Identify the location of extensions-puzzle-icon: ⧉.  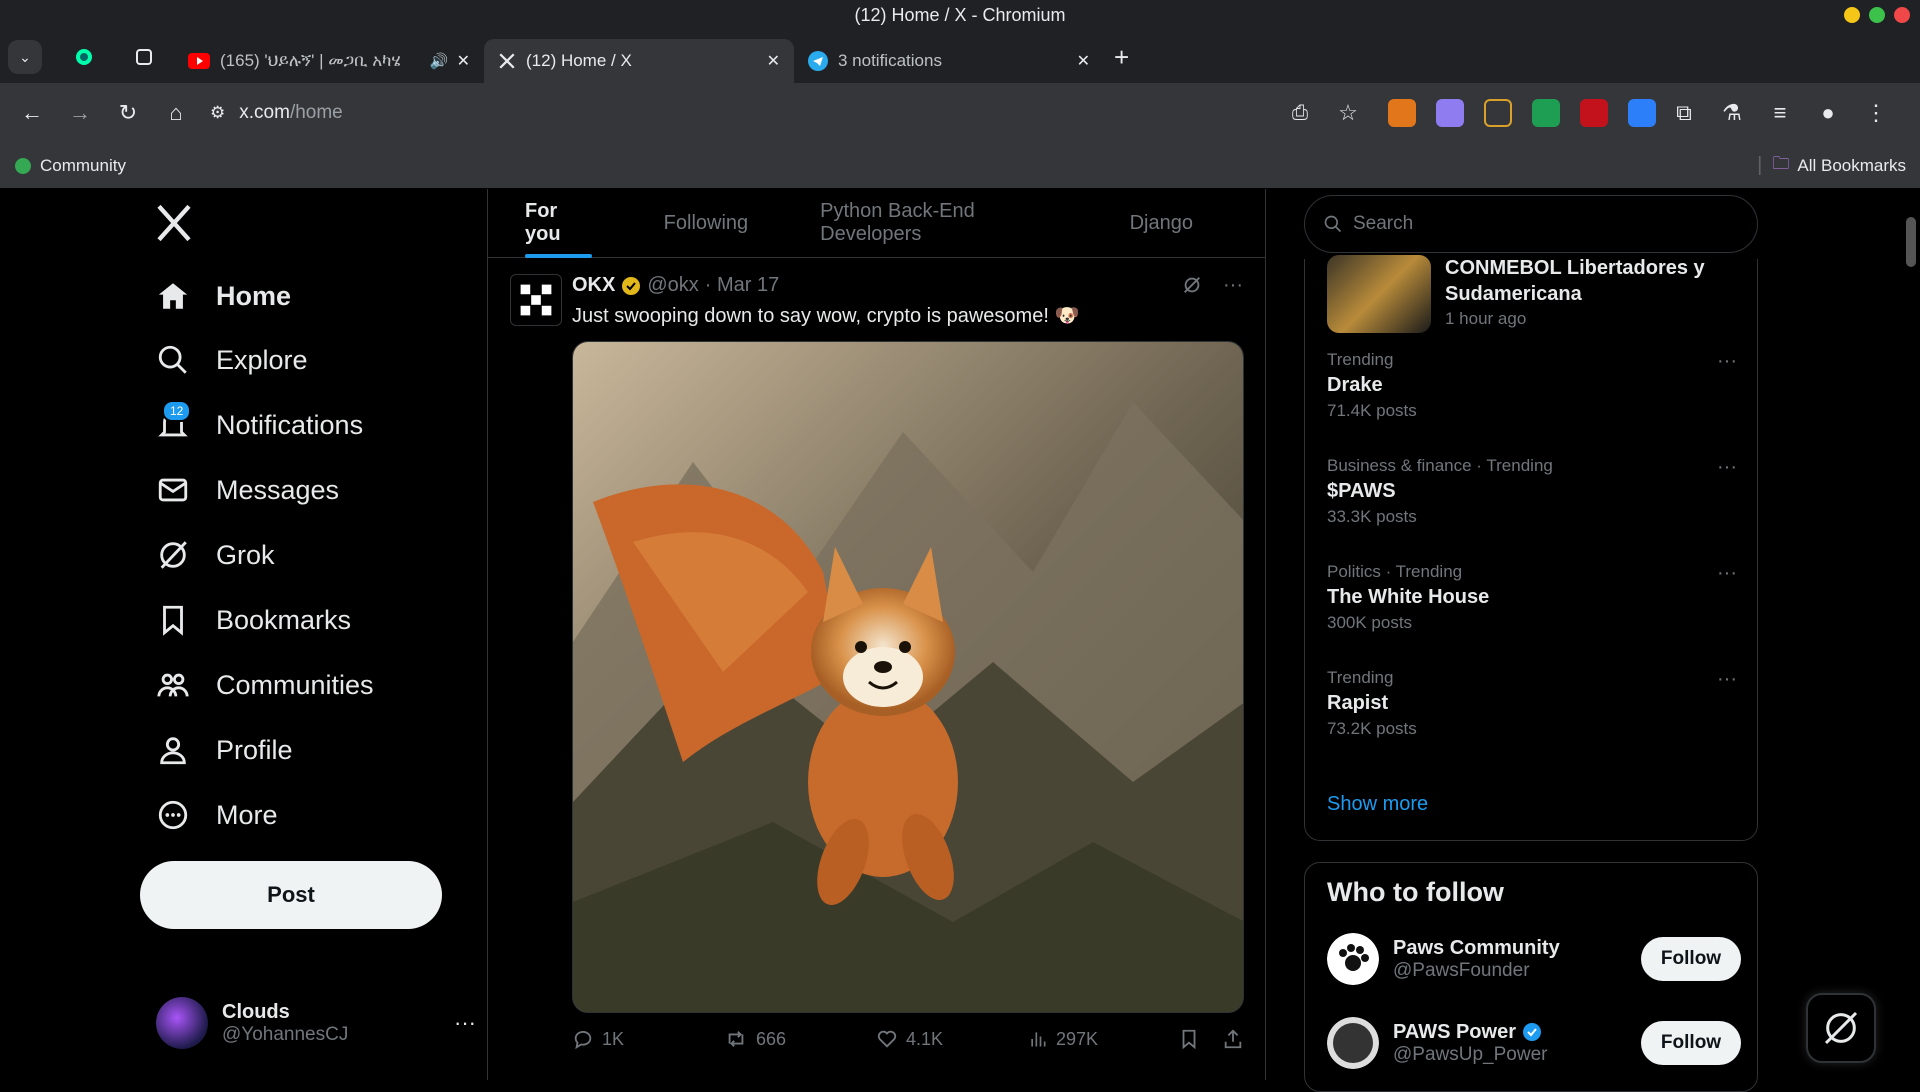
(1684, 113).